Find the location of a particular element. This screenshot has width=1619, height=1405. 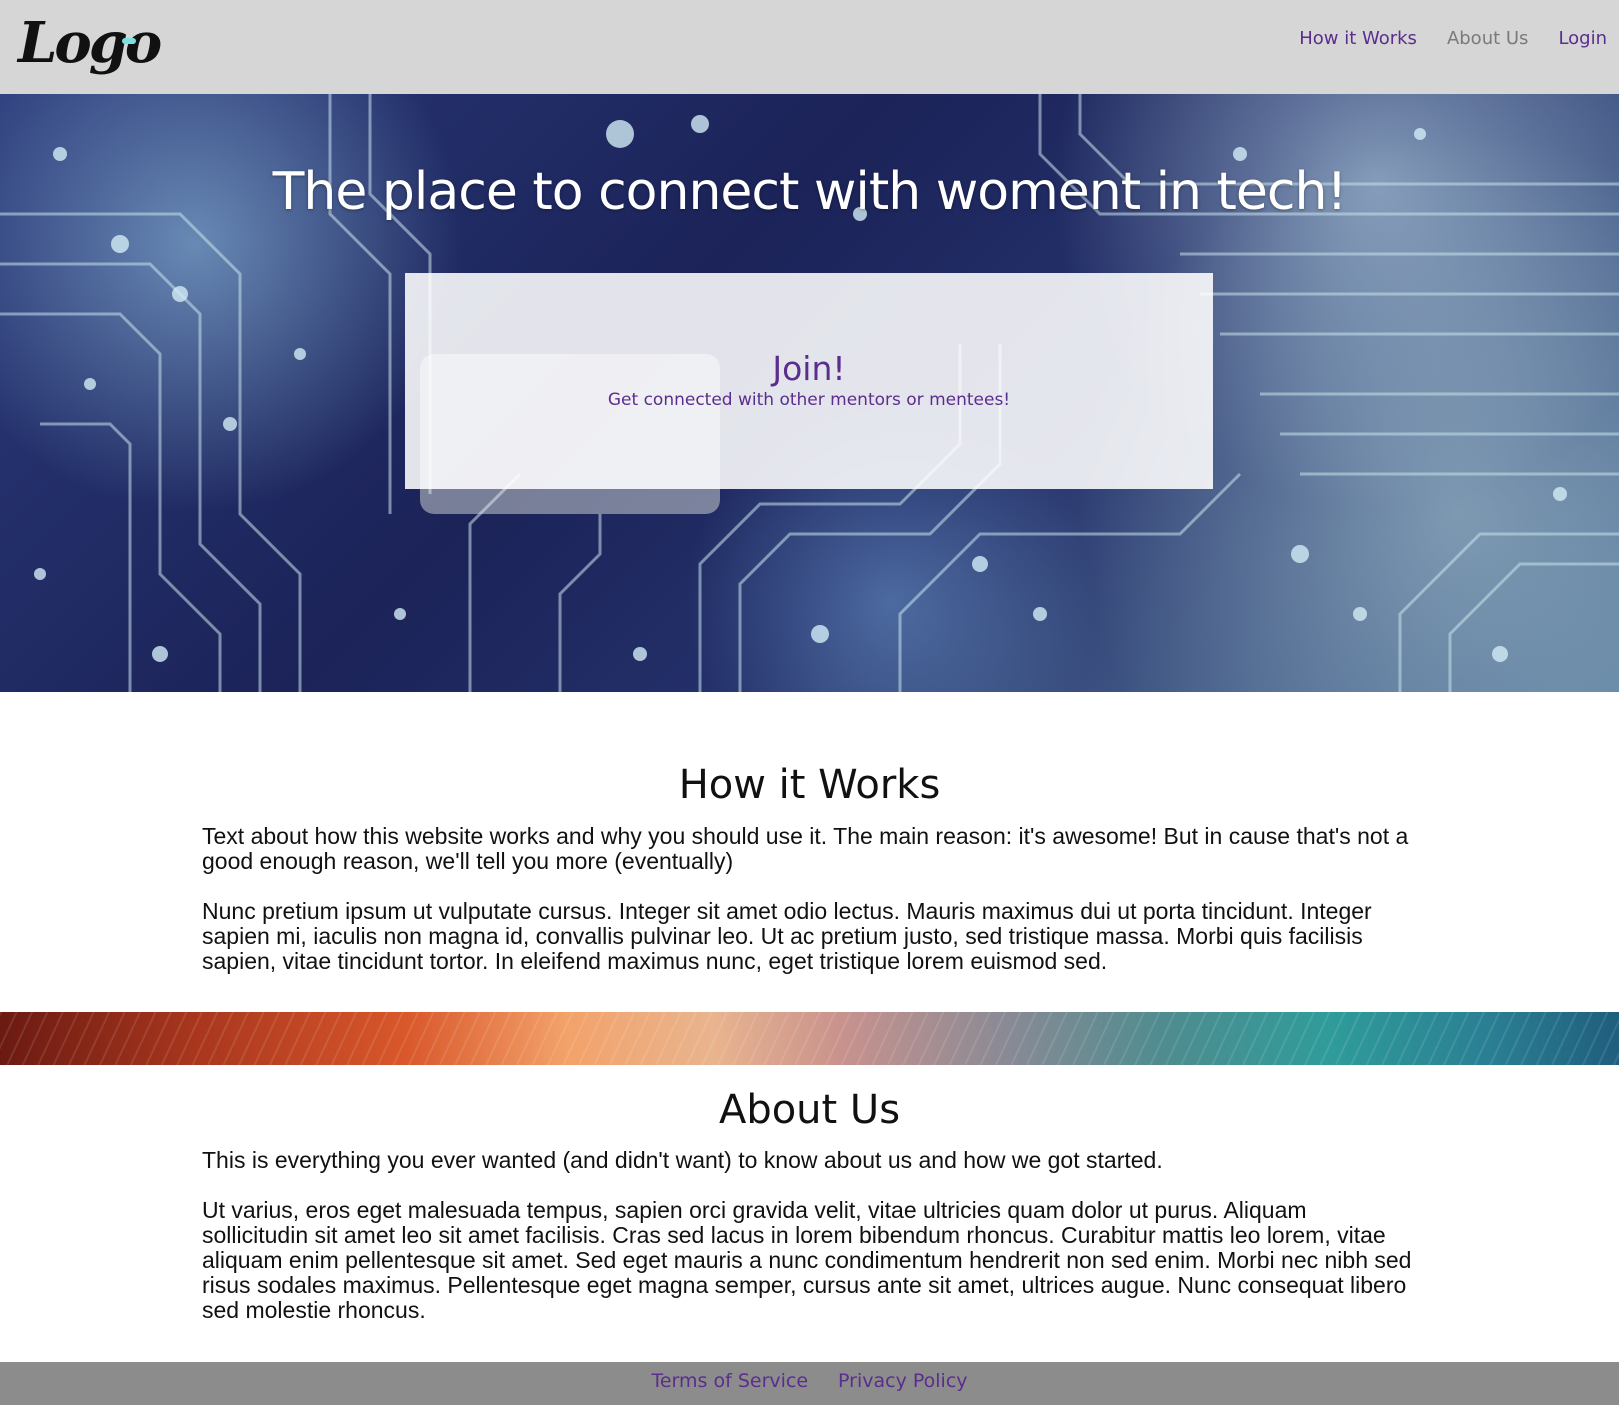

site-footer: Terms of Service Privacy Policy is located at coordinates (809, 1383).